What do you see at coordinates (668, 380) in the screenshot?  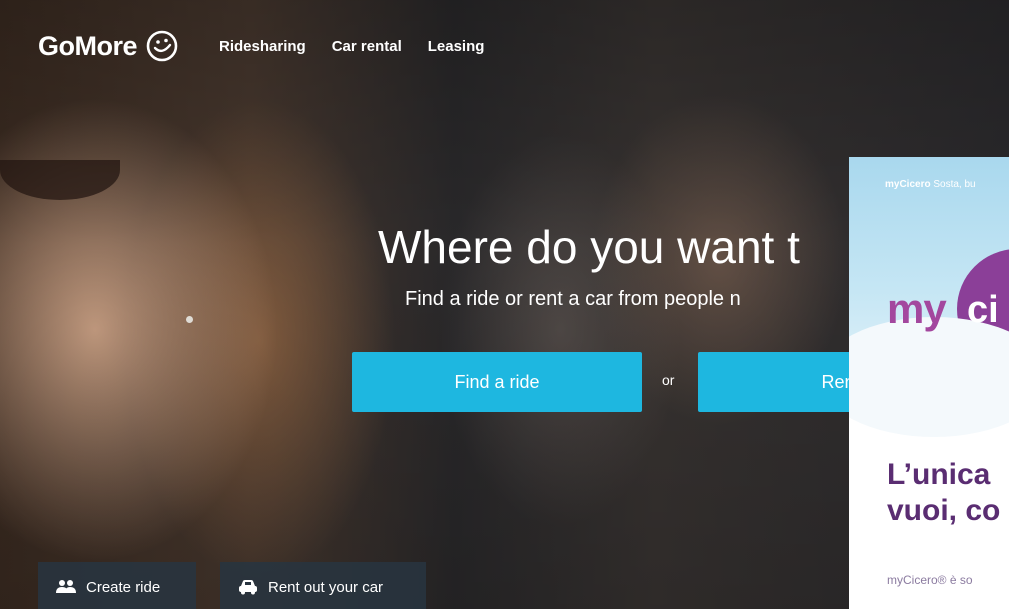 I see `or-separator: or` at bounding box center [668, 380].